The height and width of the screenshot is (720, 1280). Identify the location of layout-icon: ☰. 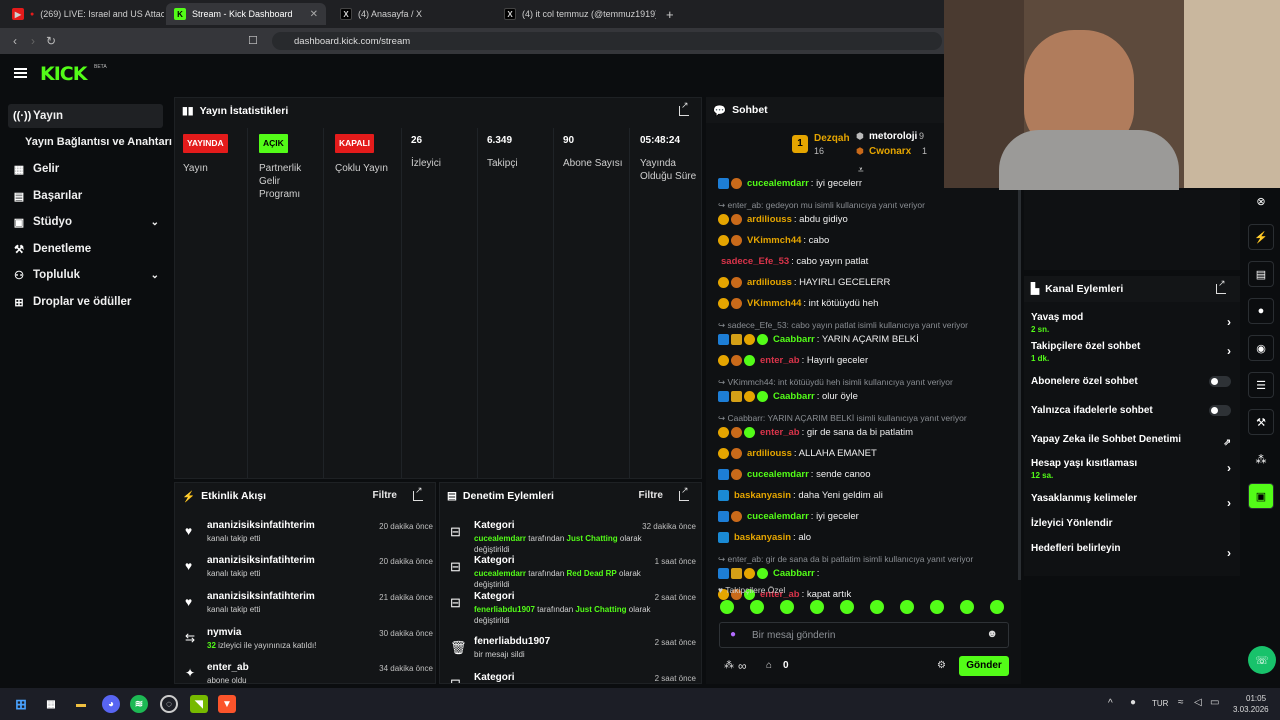
(1261, 385).